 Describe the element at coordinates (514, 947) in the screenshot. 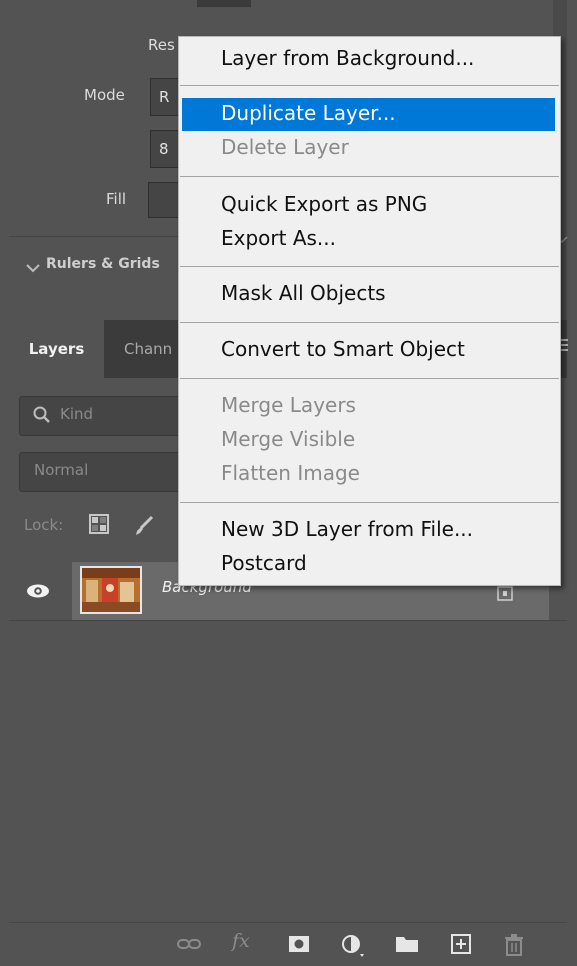

I see `delete-layer-icon` at that location.